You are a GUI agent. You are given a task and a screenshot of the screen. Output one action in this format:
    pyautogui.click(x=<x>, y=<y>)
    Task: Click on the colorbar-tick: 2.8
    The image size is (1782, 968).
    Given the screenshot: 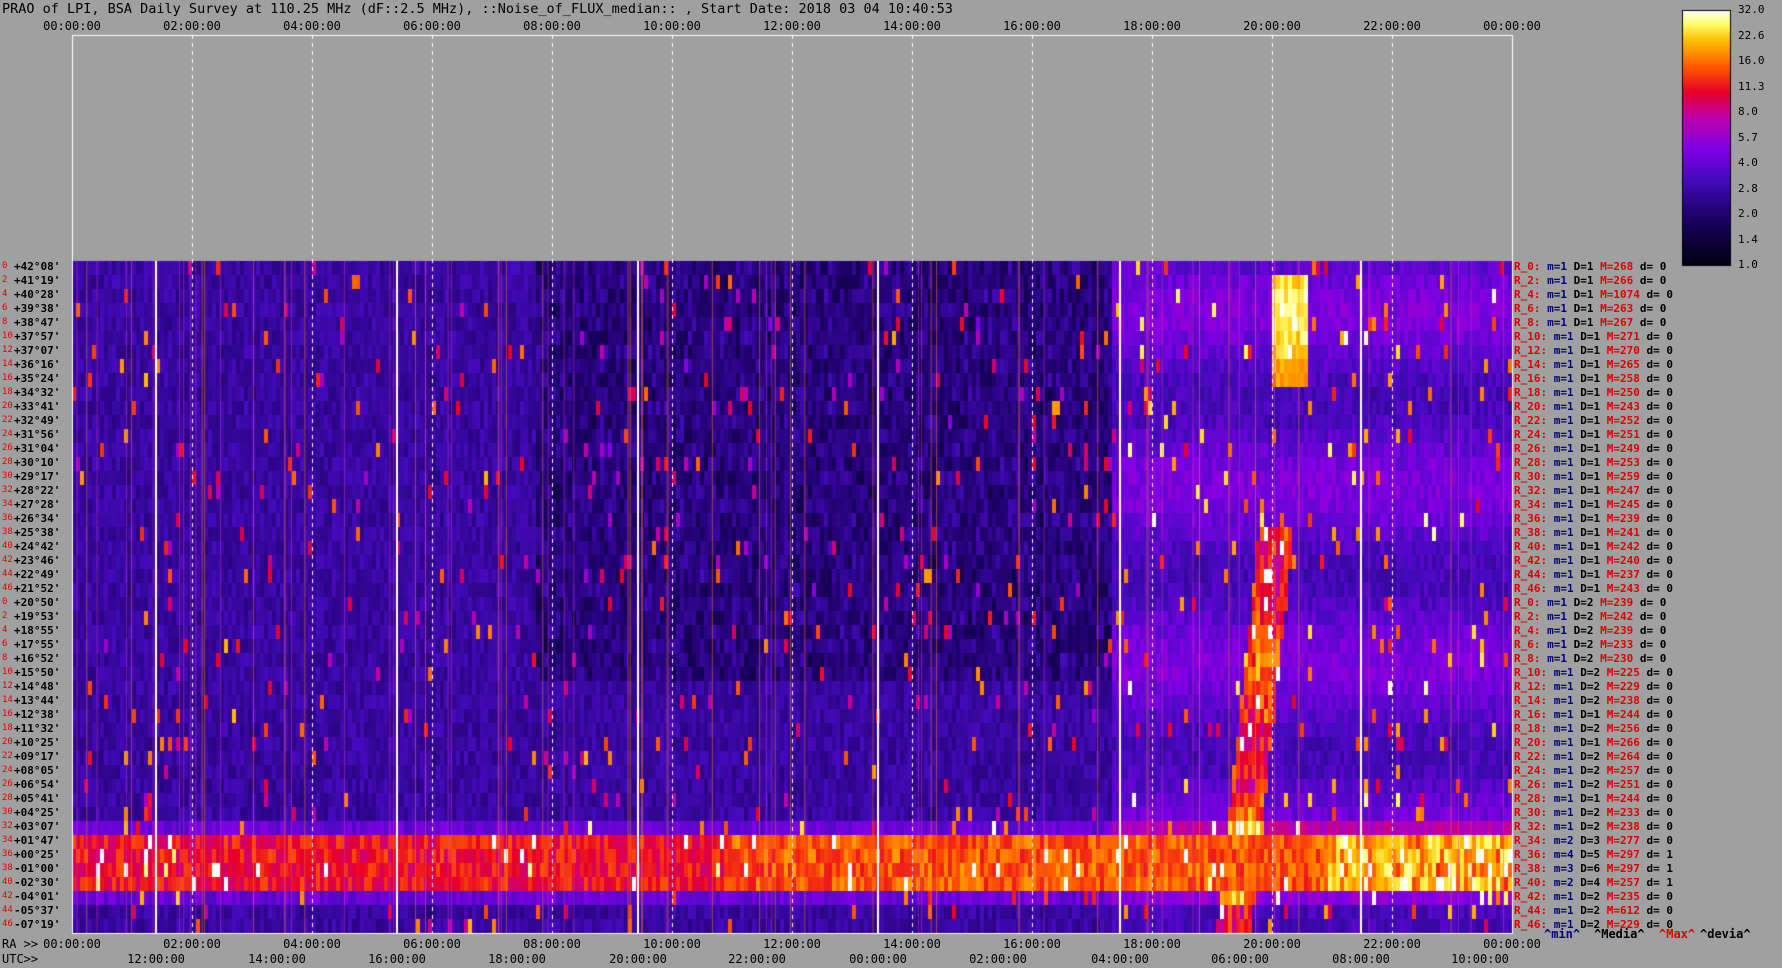 What is the action you would take?
    pyautogui.click(x=1748, y=188)
    